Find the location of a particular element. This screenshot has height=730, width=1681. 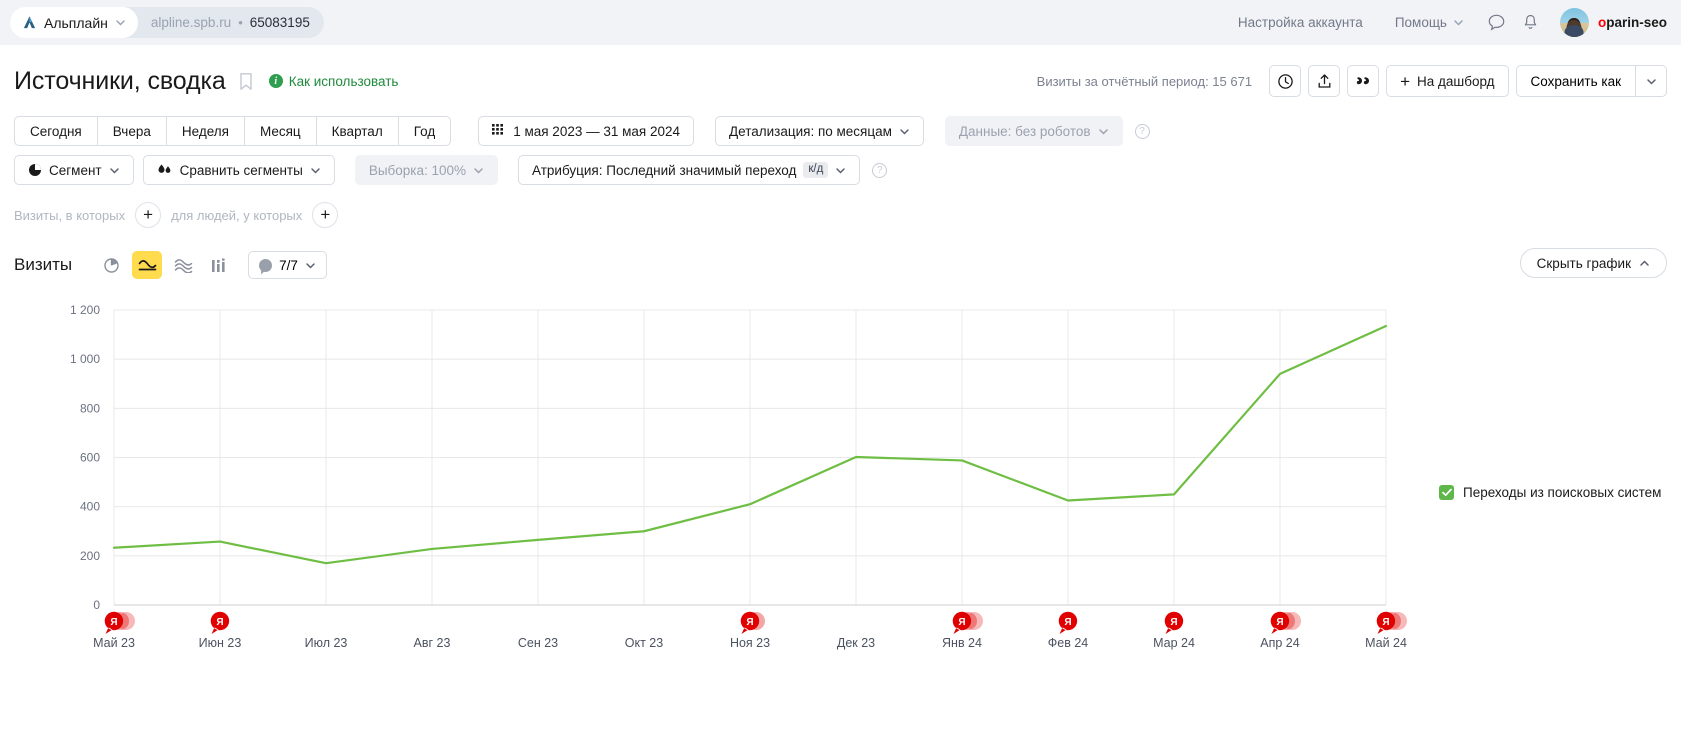

svg-text: Июн 23 is located at coordinates (220, 643).